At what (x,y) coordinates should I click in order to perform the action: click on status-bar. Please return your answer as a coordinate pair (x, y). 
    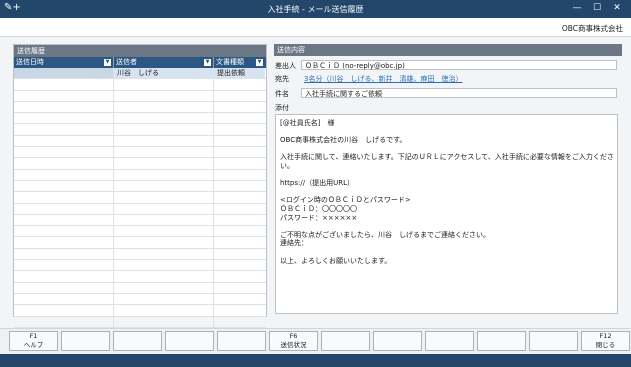
    Looking at the image, I should click on (315, 360).